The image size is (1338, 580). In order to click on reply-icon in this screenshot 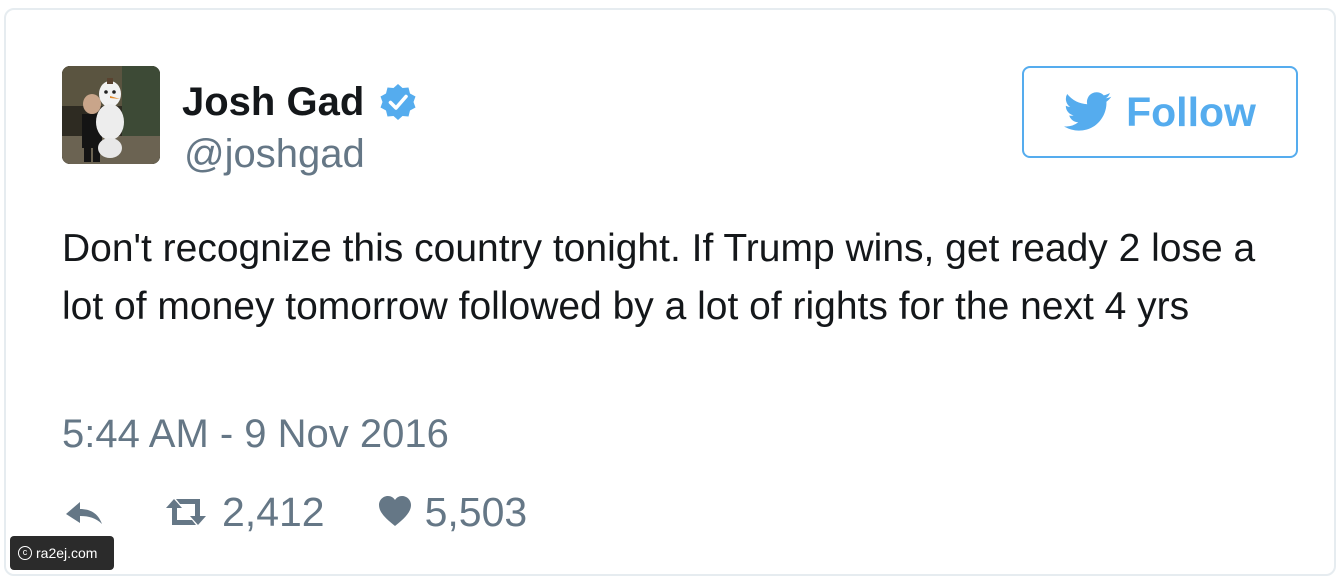, I will do `click(84, 513)`.